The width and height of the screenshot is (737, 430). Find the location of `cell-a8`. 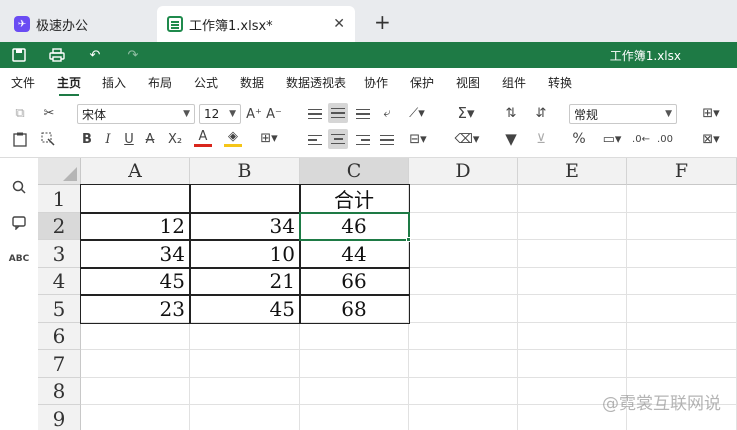

cell-a8 is located at coordinates (135, 391).